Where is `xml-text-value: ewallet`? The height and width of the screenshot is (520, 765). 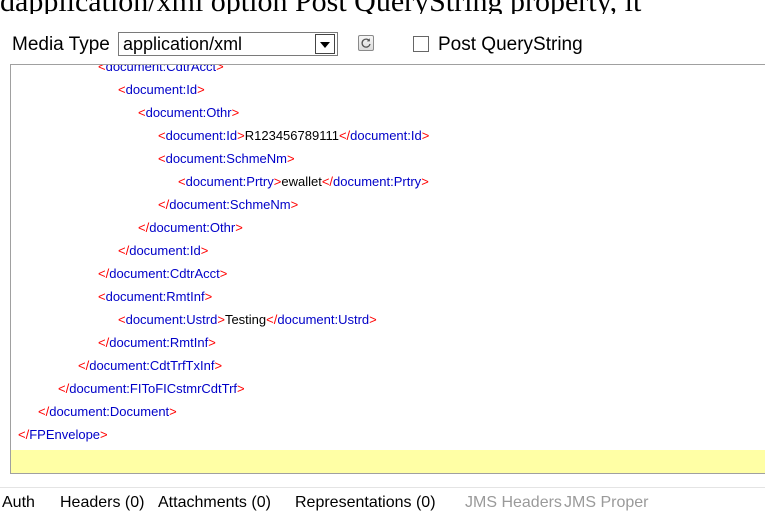 xml-text-value: ewallet is located at coordinates (301, 181).